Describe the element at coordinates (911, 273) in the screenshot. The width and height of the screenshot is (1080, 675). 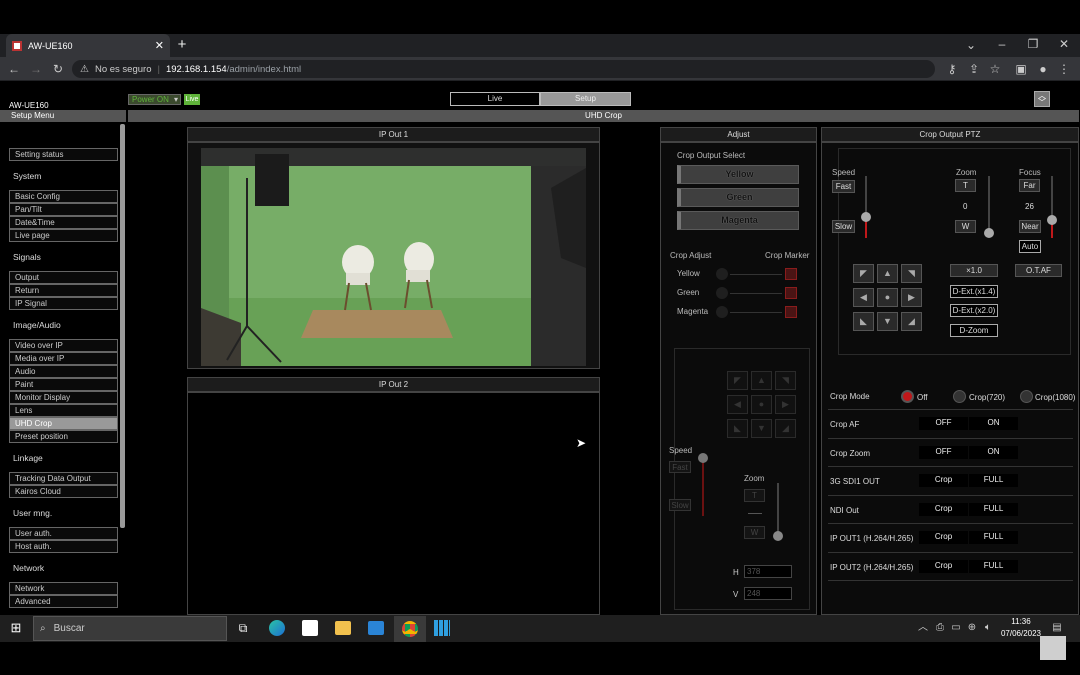
I see `ptz-up-right-arrow-icon: ◥` at that location.